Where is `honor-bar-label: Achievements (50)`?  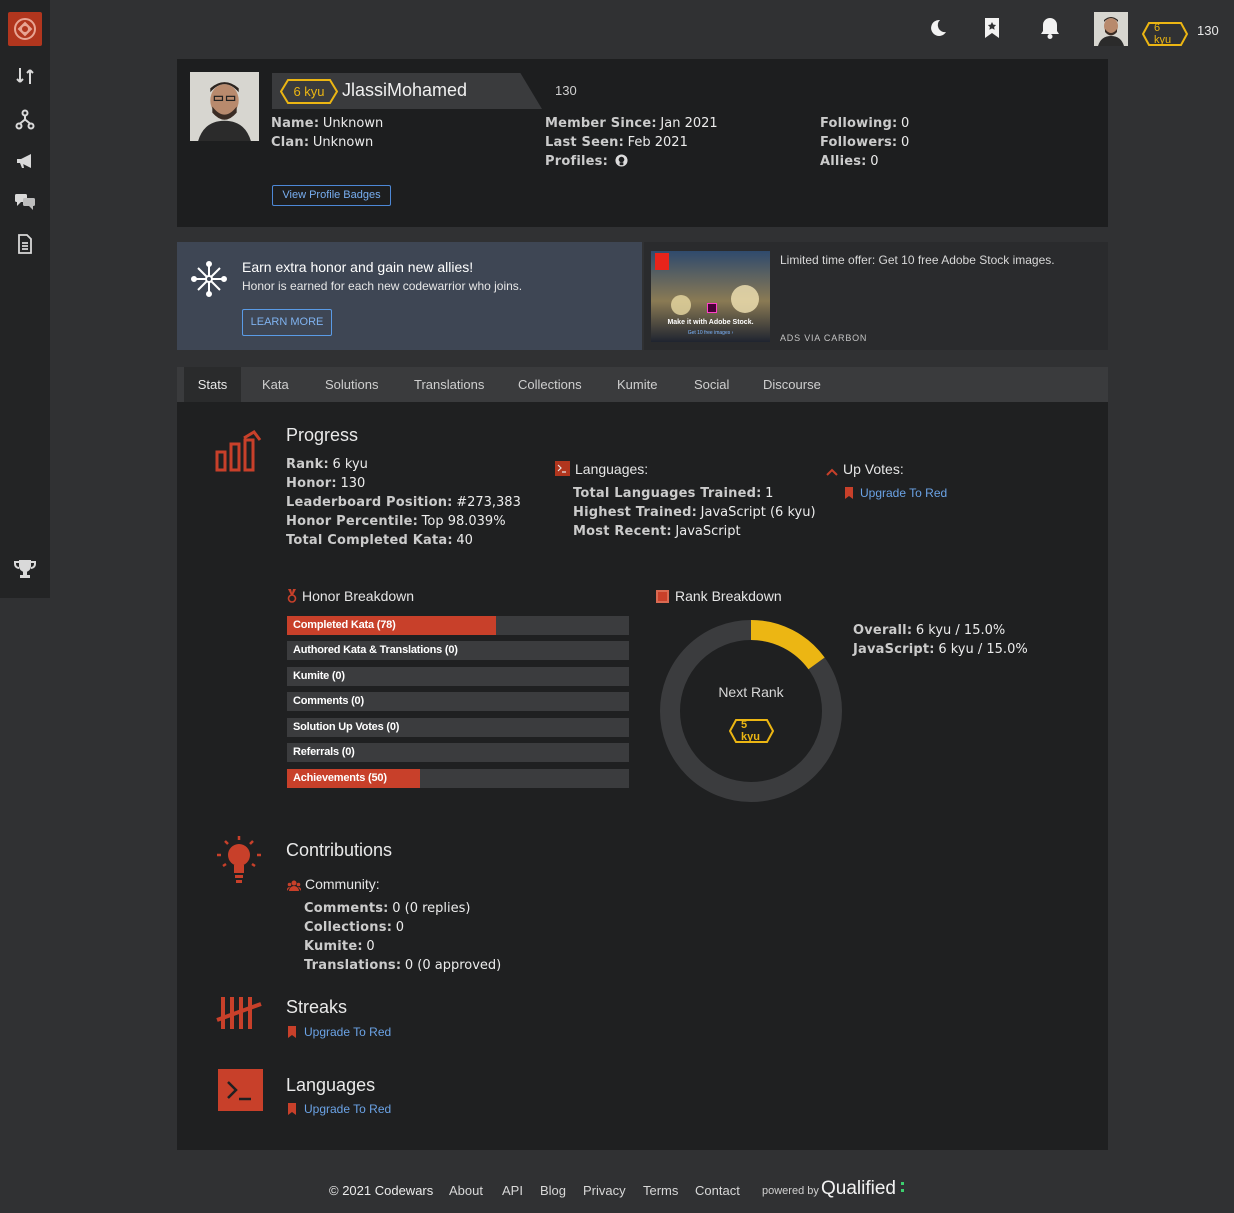
honor-bar-label: Achievements (50) is located at coordinates (340, 778).